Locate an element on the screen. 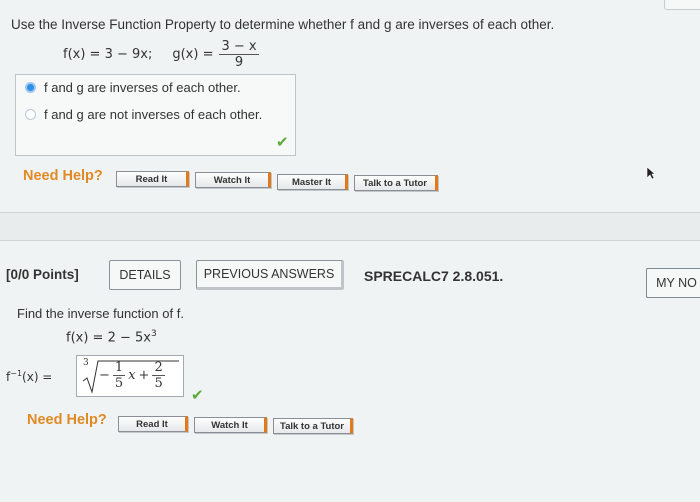 The image size is (700, 502). choice-inverses-label: f and g are inverses of each other. is located at coordinates (142, 87).